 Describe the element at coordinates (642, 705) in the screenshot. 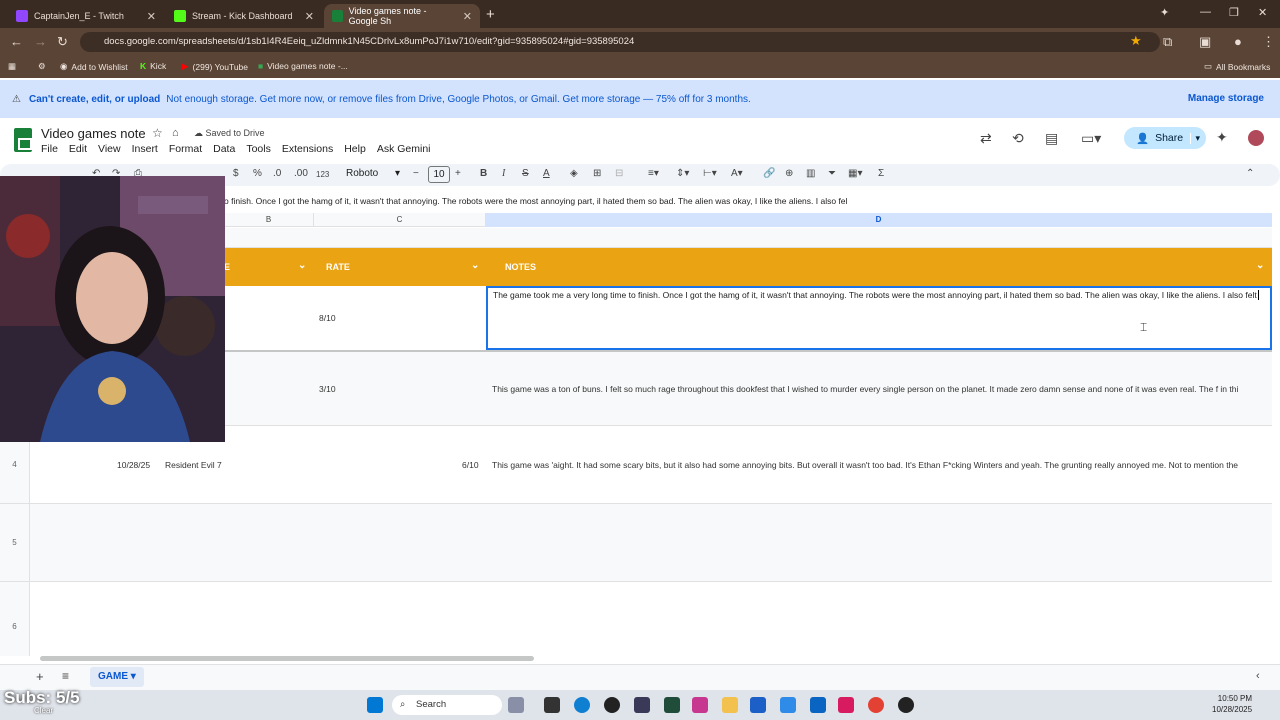

I see `app-icon` at that location.